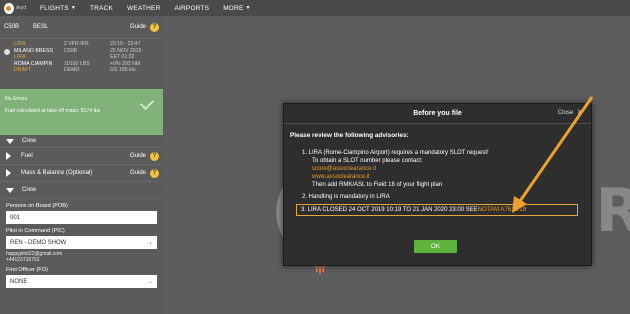  What do you see at coordinates (565, 113) in the screenshot?
I see `close-label: Close` at bounding box center [565, 113].